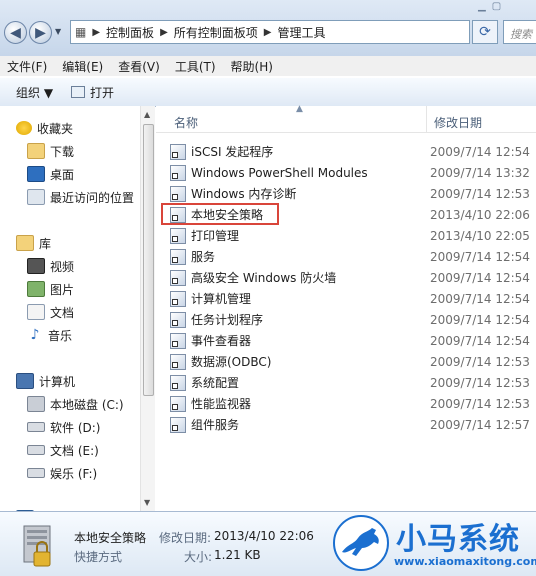 This screenshot has height=576, width=536. I want to click on security-policy-large-icon, so click(37, 546).